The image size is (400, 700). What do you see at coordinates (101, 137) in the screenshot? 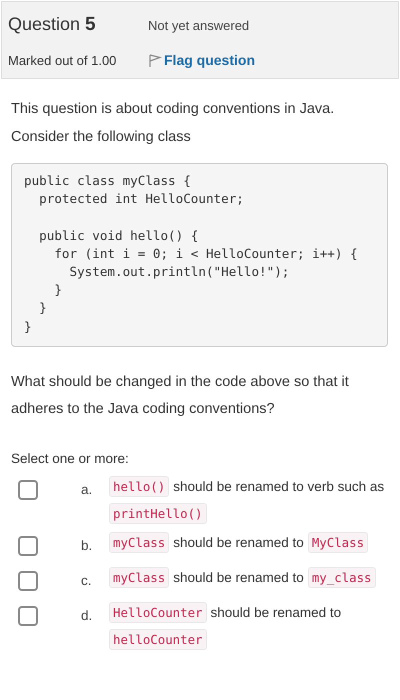
I see `question-text: Consider the following class` at bounding box center [101, 137].